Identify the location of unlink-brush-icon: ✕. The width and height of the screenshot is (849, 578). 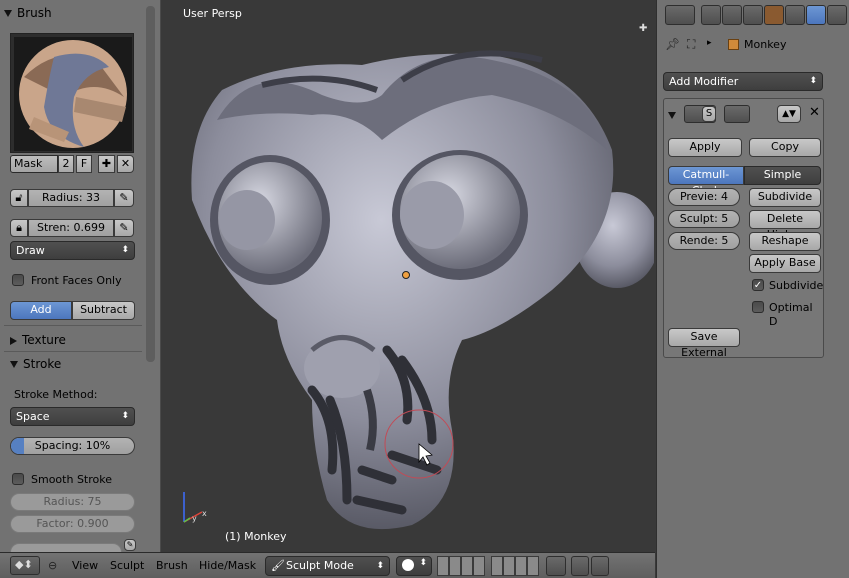
(125, 164).